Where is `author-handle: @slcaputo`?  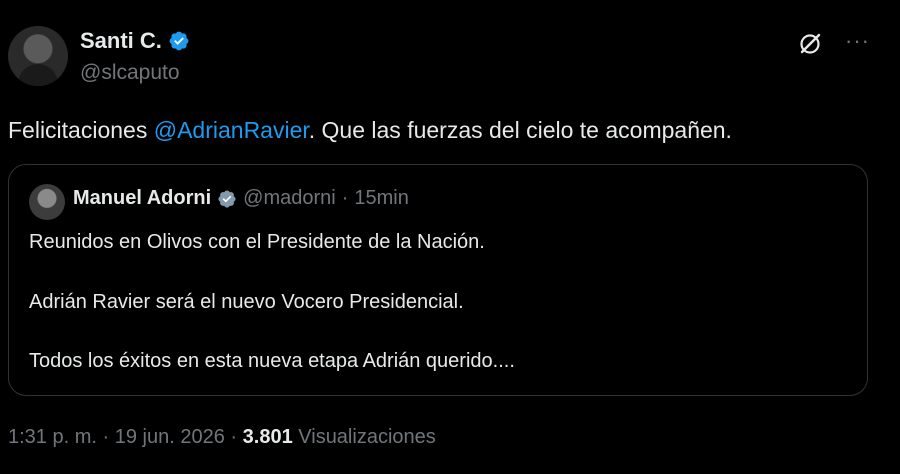
author-handle: @slcaputo is located at coordinates (130, 73).